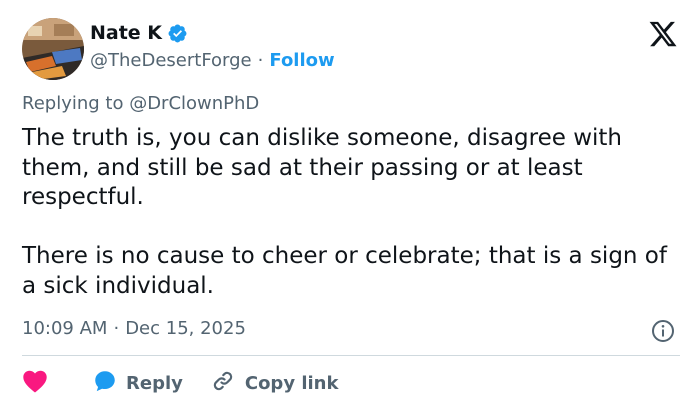  Describe the element at coordinates (223, 383) in the screenshot. I see `link-icon` at that location.